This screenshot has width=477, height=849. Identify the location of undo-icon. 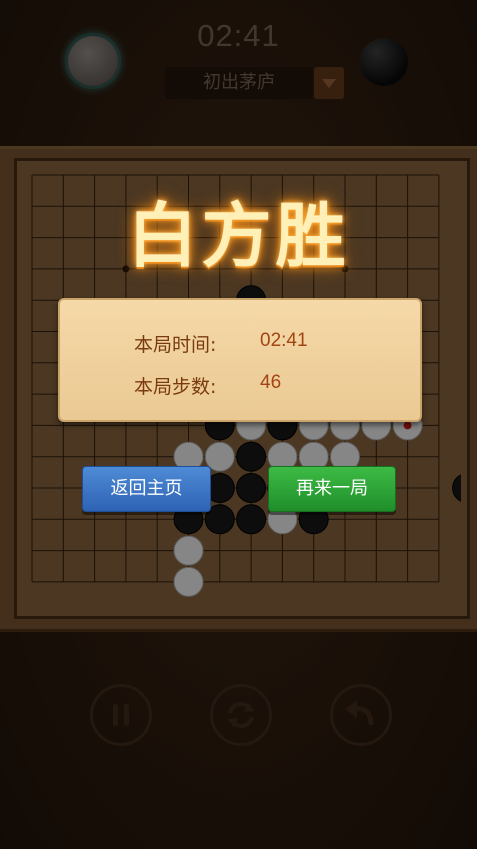
(359, 713).